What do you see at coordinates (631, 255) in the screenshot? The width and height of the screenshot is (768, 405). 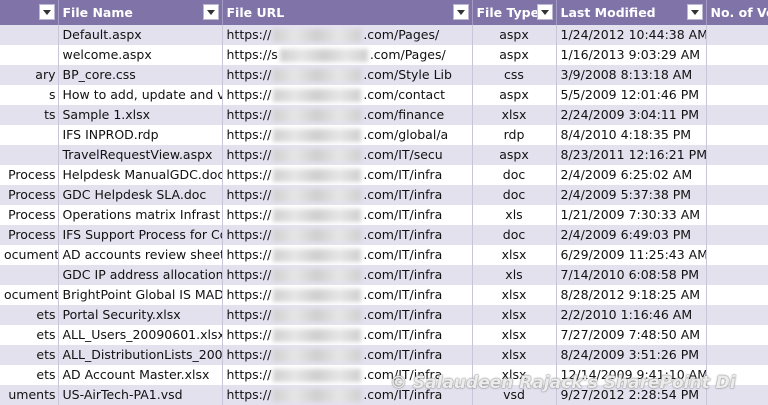 I see `cell-last-modified: 6/29/2009 11:25:43 AM` at bounding box center [631, 255].